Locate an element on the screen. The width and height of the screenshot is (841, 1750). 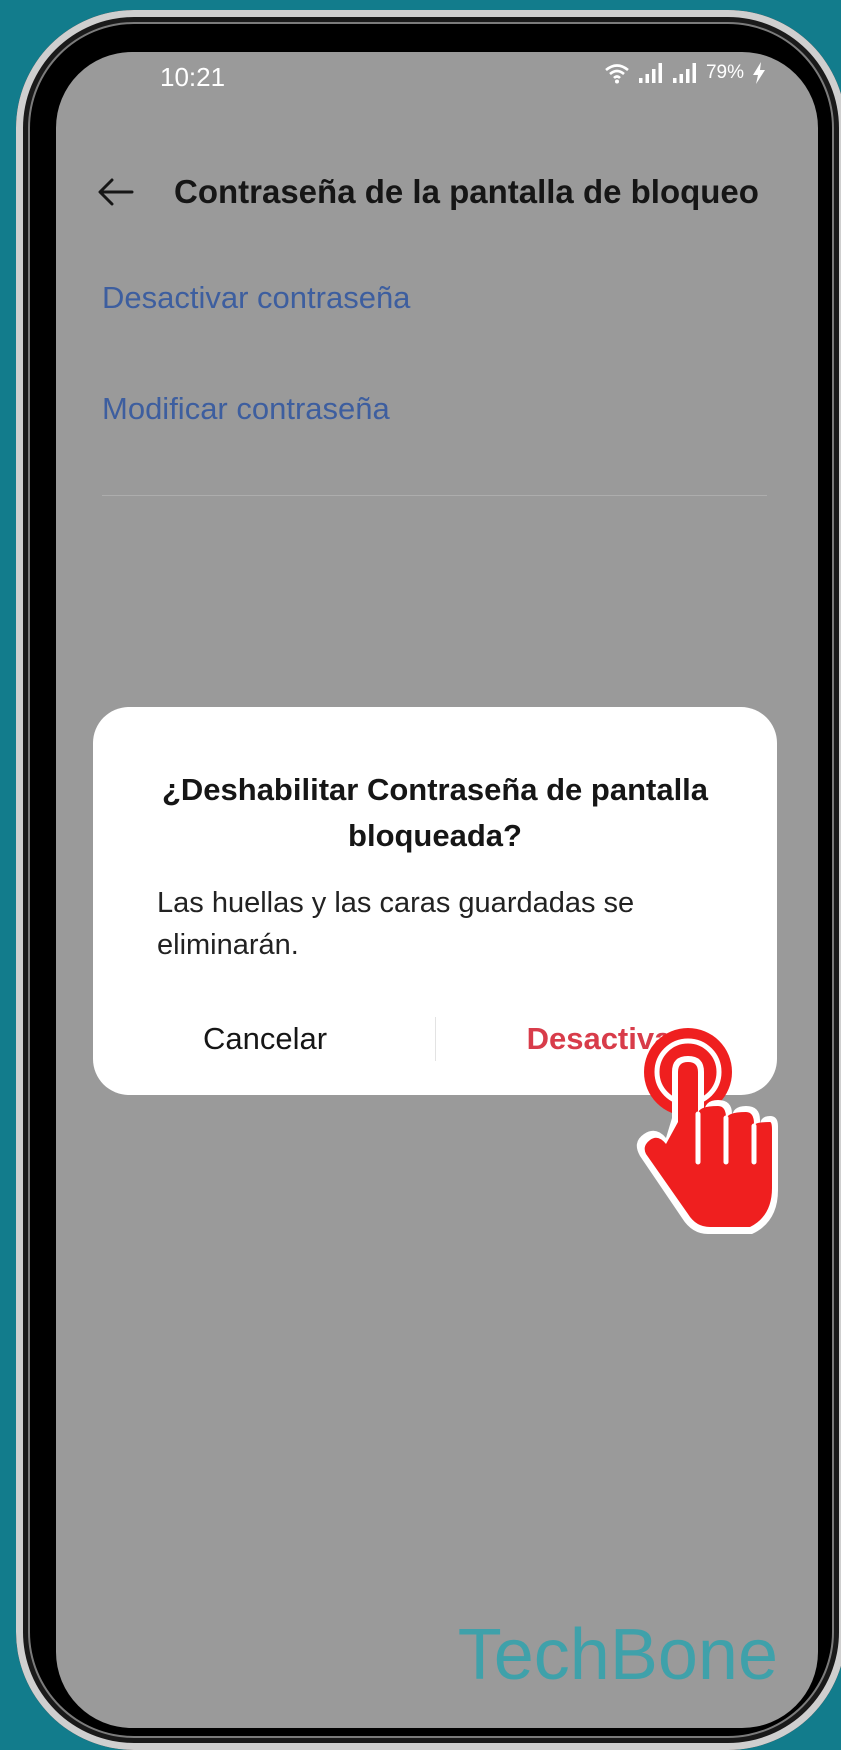
disable-password-option: Desactivar contraseña is located at coordinates (256, 298).